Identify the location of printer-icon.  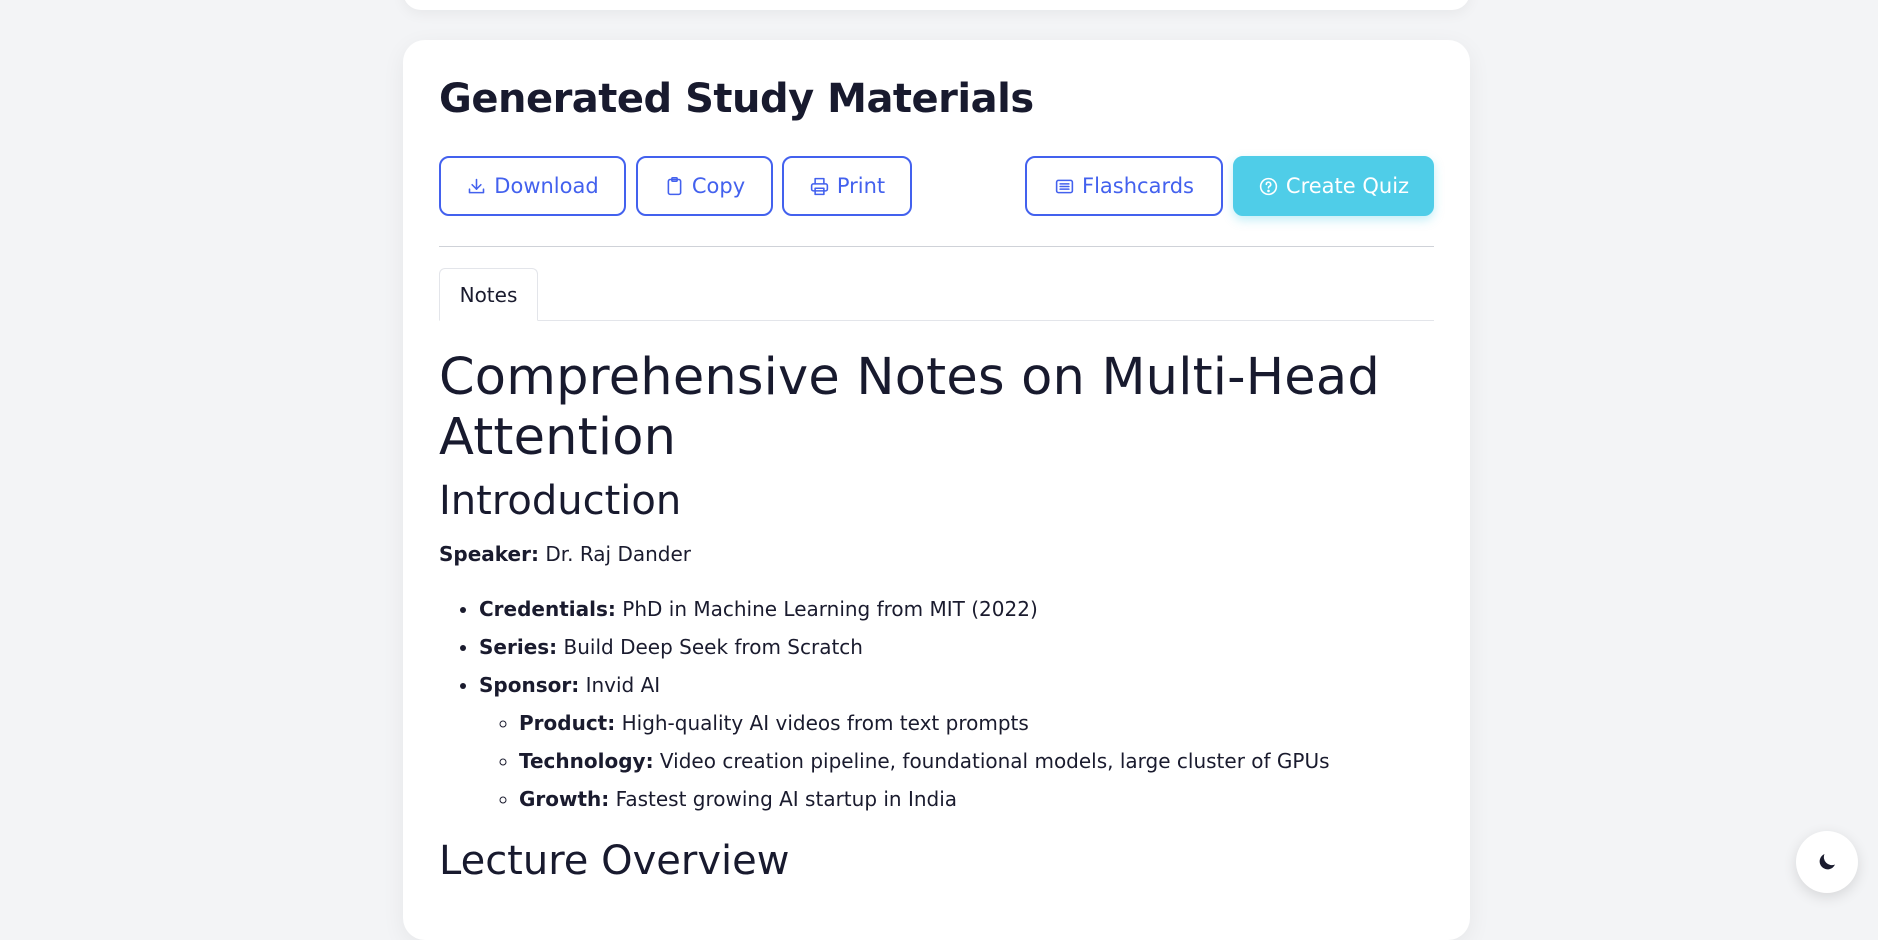
(819, 186).